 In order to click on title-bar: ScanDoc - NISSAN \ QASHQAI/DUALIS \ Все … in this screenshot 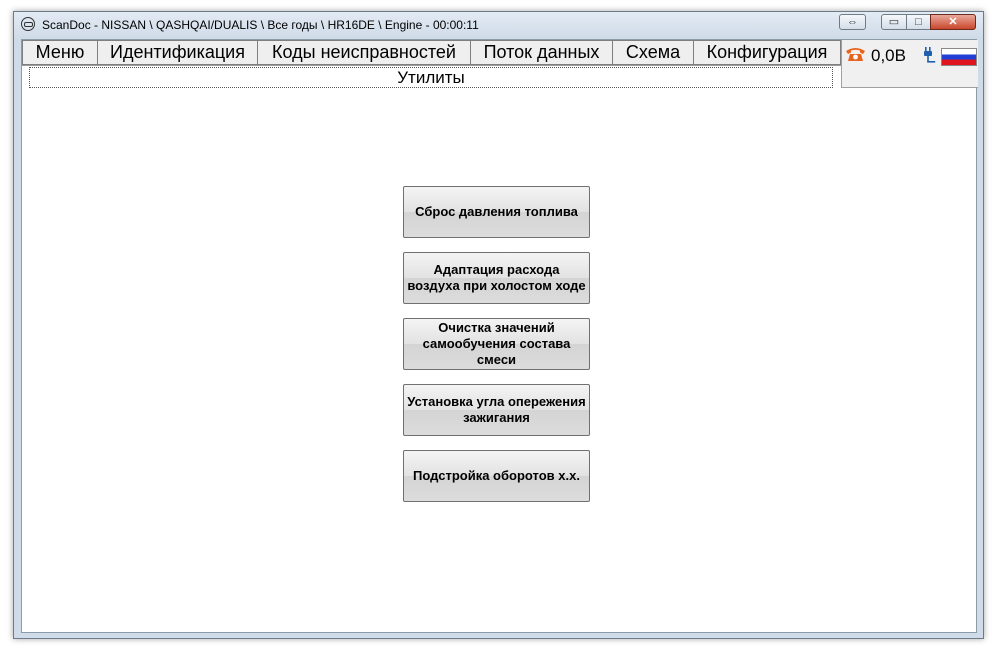, I will do `click(498, 25)`.